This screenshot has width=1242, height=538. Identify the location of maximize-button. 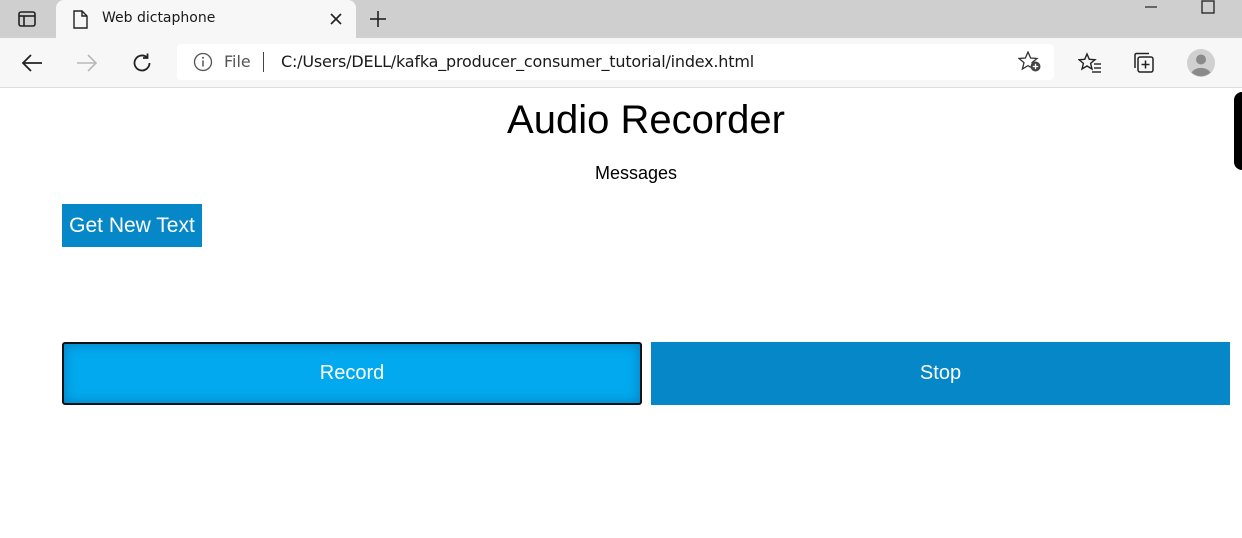
(1208, 9).